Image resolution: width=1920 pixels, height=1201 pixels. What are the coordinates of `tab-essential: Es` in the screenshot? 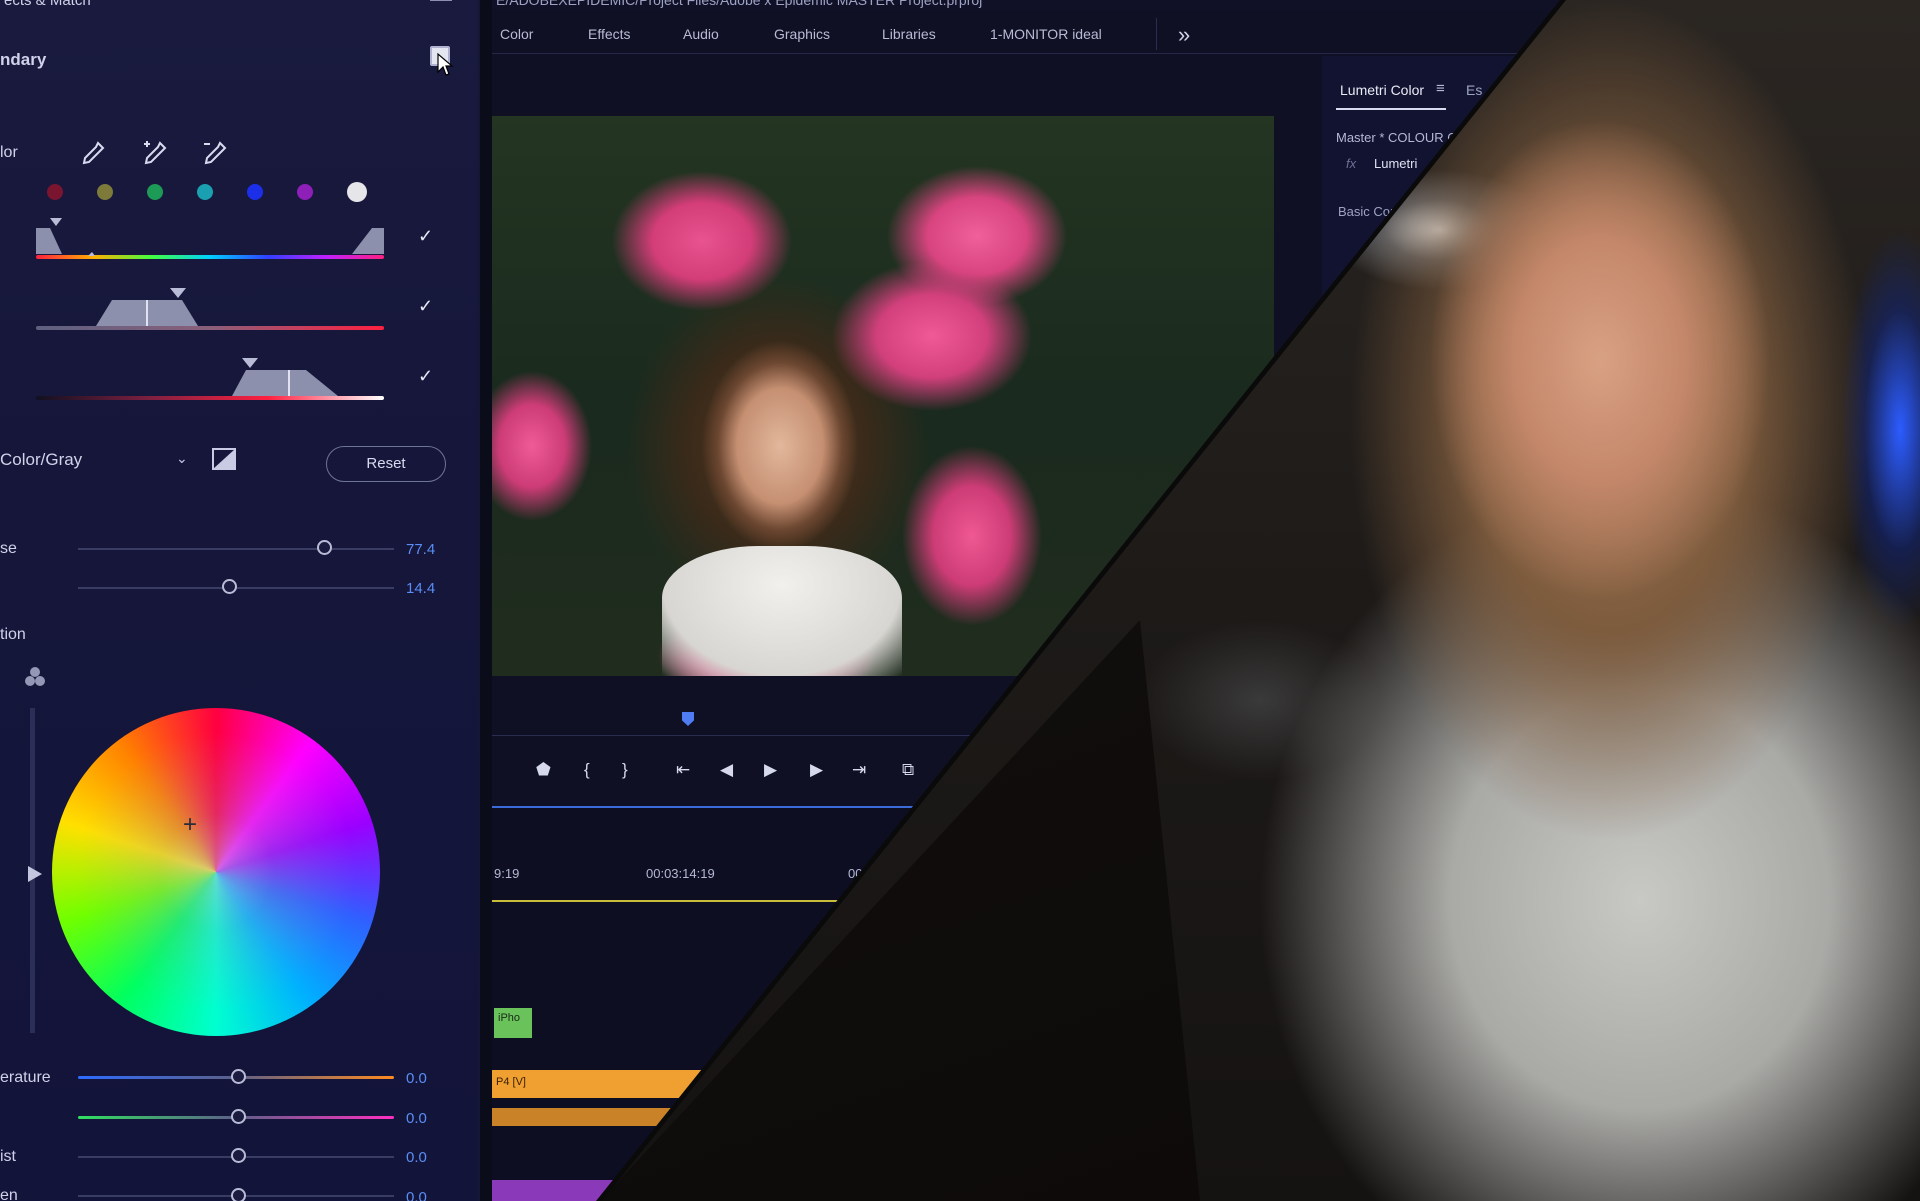 It's located at (1474, 90).